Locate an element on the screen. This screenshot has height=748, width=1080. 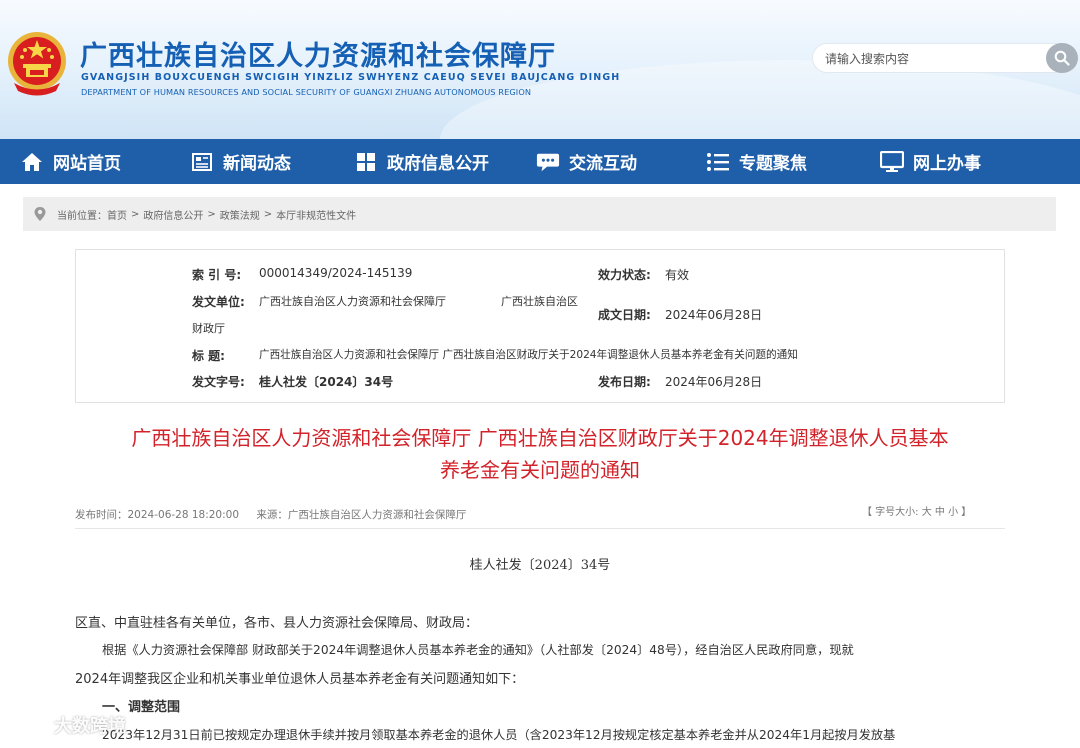
grid-icon is located at coordinates (366, 162).